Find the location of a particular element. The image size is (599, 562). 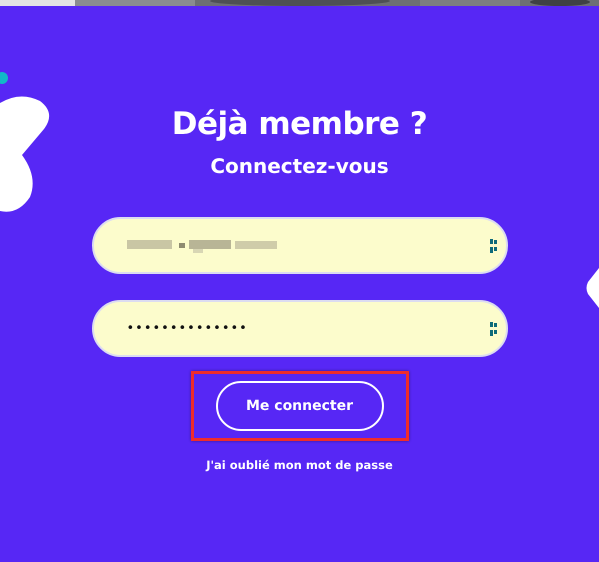

heading: Déjà membre ? is located at coordinates (300, 124).